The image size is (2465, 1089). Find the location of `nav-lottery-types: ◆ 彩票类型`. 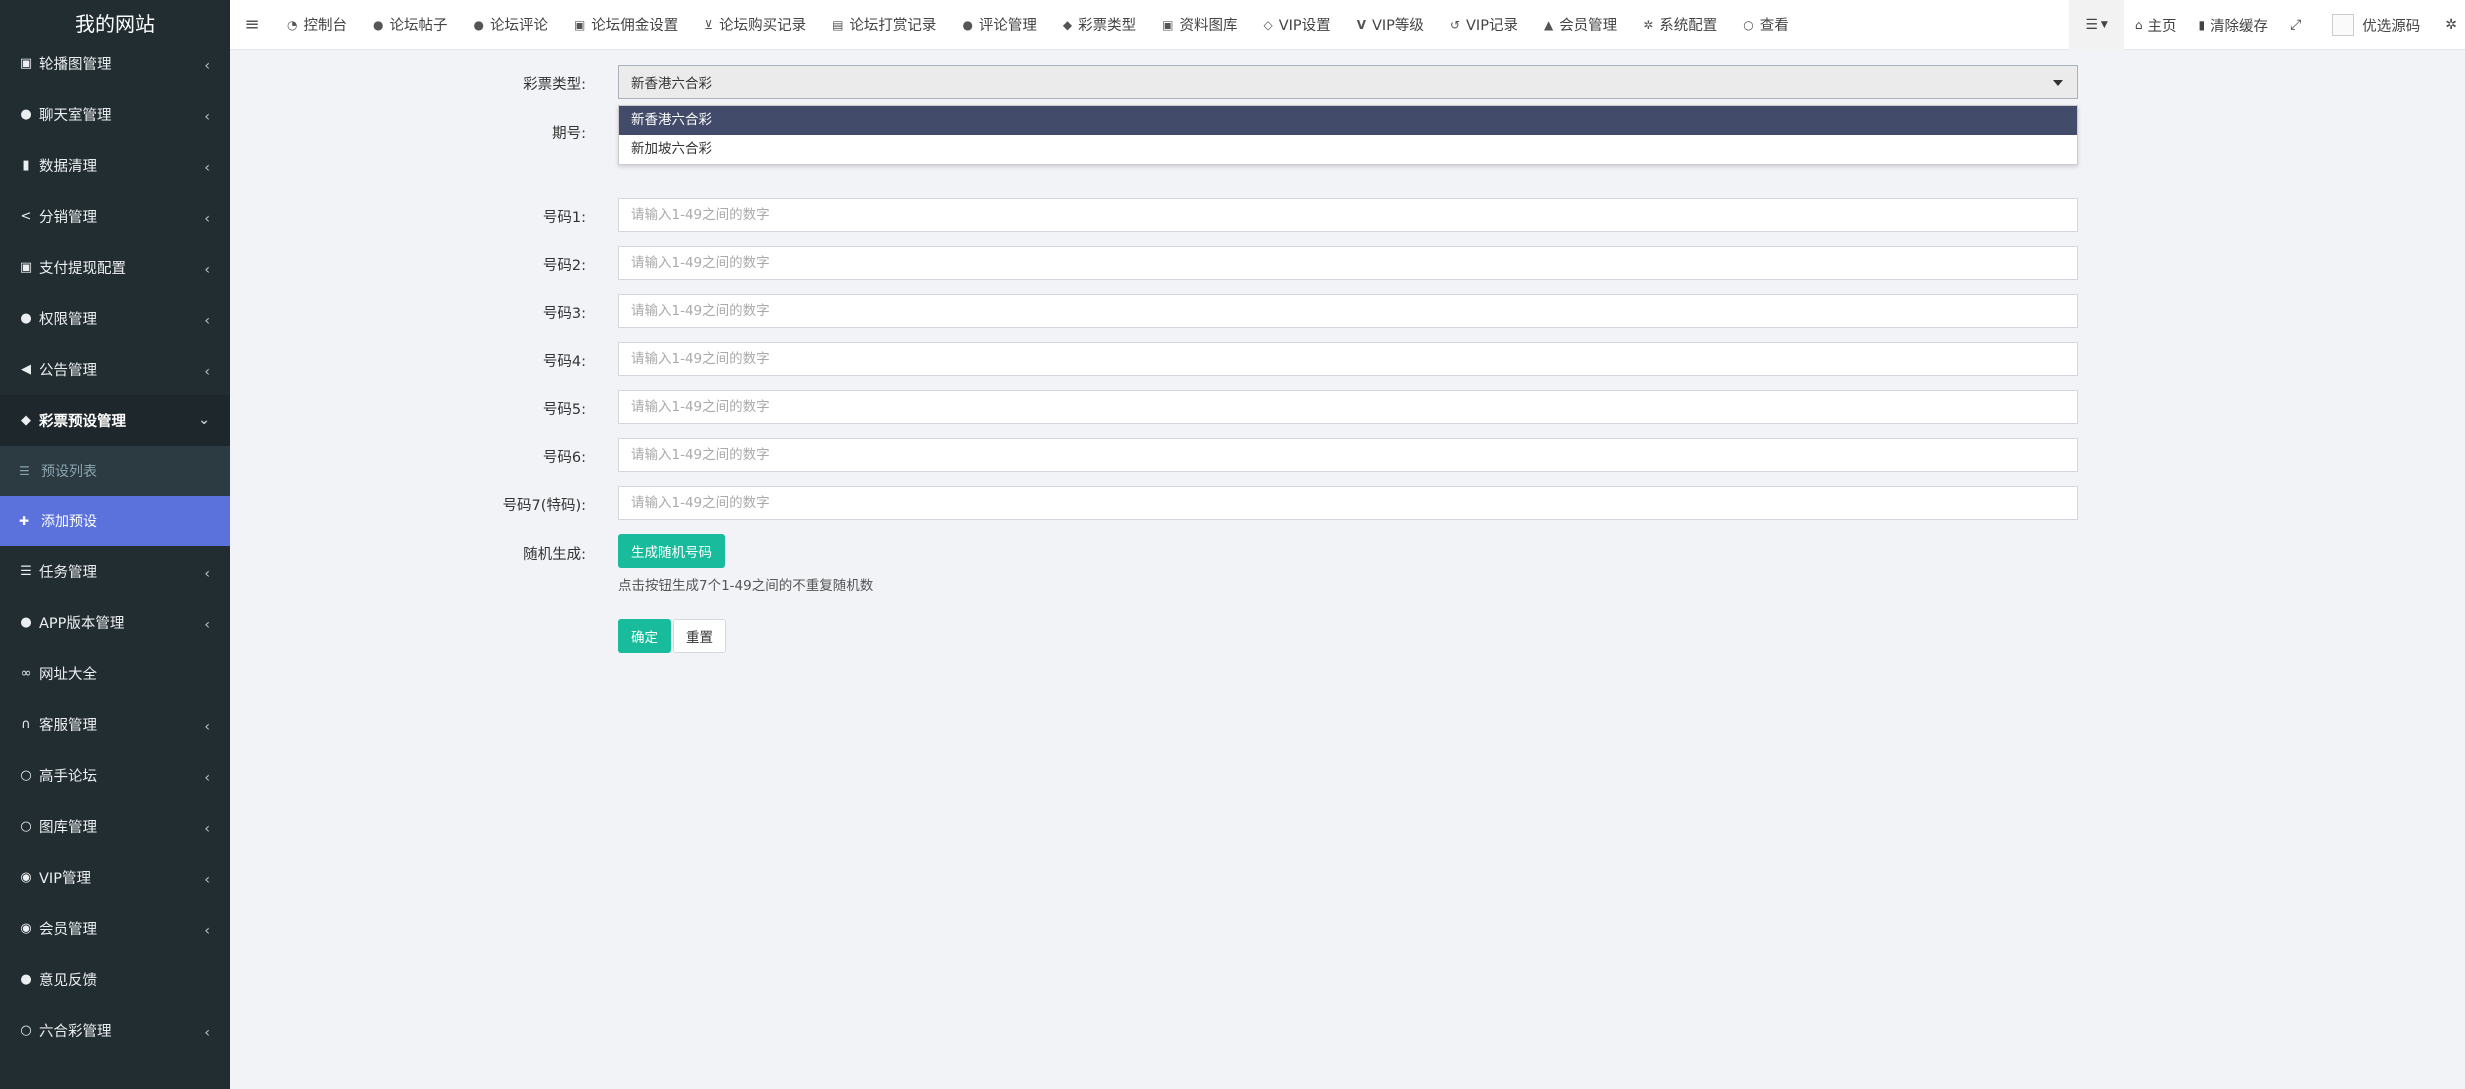

nav-lottery-types: ◆ 彩票类型 is located at coordinates (1099, 25).